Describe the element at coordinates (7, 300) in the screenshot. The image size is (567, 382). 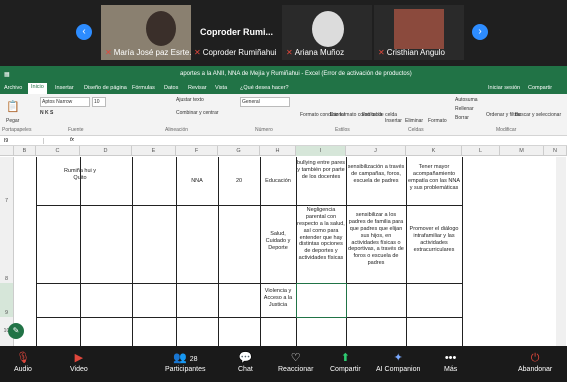
I see `row-header: 9` at that location.